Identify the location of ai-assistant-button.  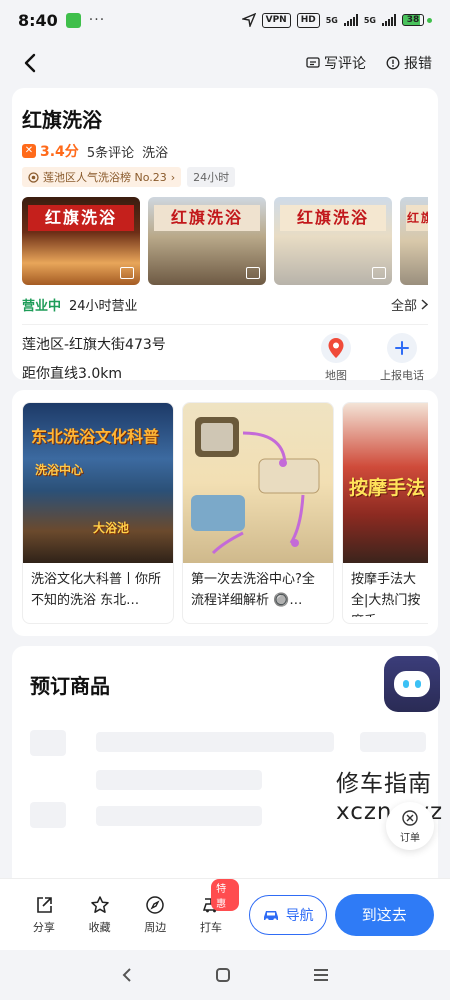
(412, 684).